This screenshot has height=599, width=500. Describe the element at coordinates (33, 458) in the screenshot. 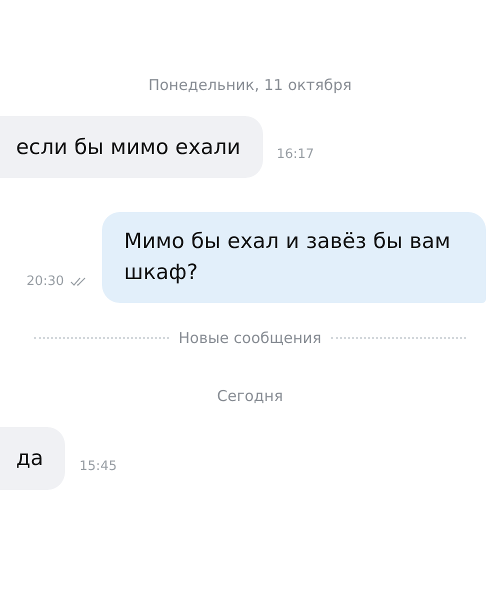

I see `message-bubble: да` at that location.